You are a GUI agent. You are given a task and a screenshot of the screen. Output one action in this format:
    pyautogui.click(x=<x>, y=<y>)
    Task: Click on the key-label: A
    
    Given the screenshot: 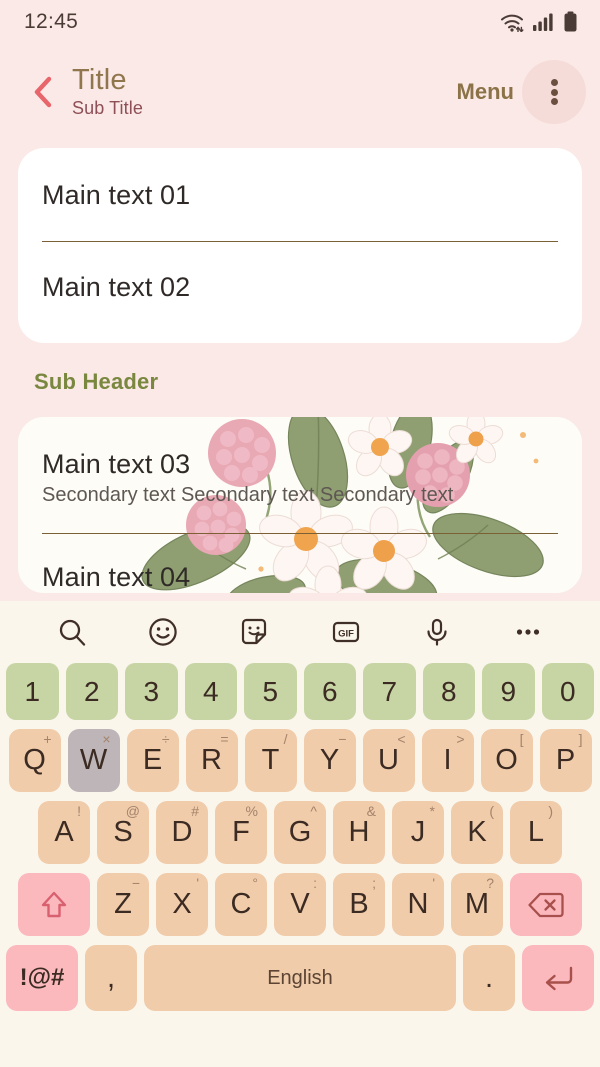 What is the action you would take?
    pyautogui.click(x=64, y=832)
    